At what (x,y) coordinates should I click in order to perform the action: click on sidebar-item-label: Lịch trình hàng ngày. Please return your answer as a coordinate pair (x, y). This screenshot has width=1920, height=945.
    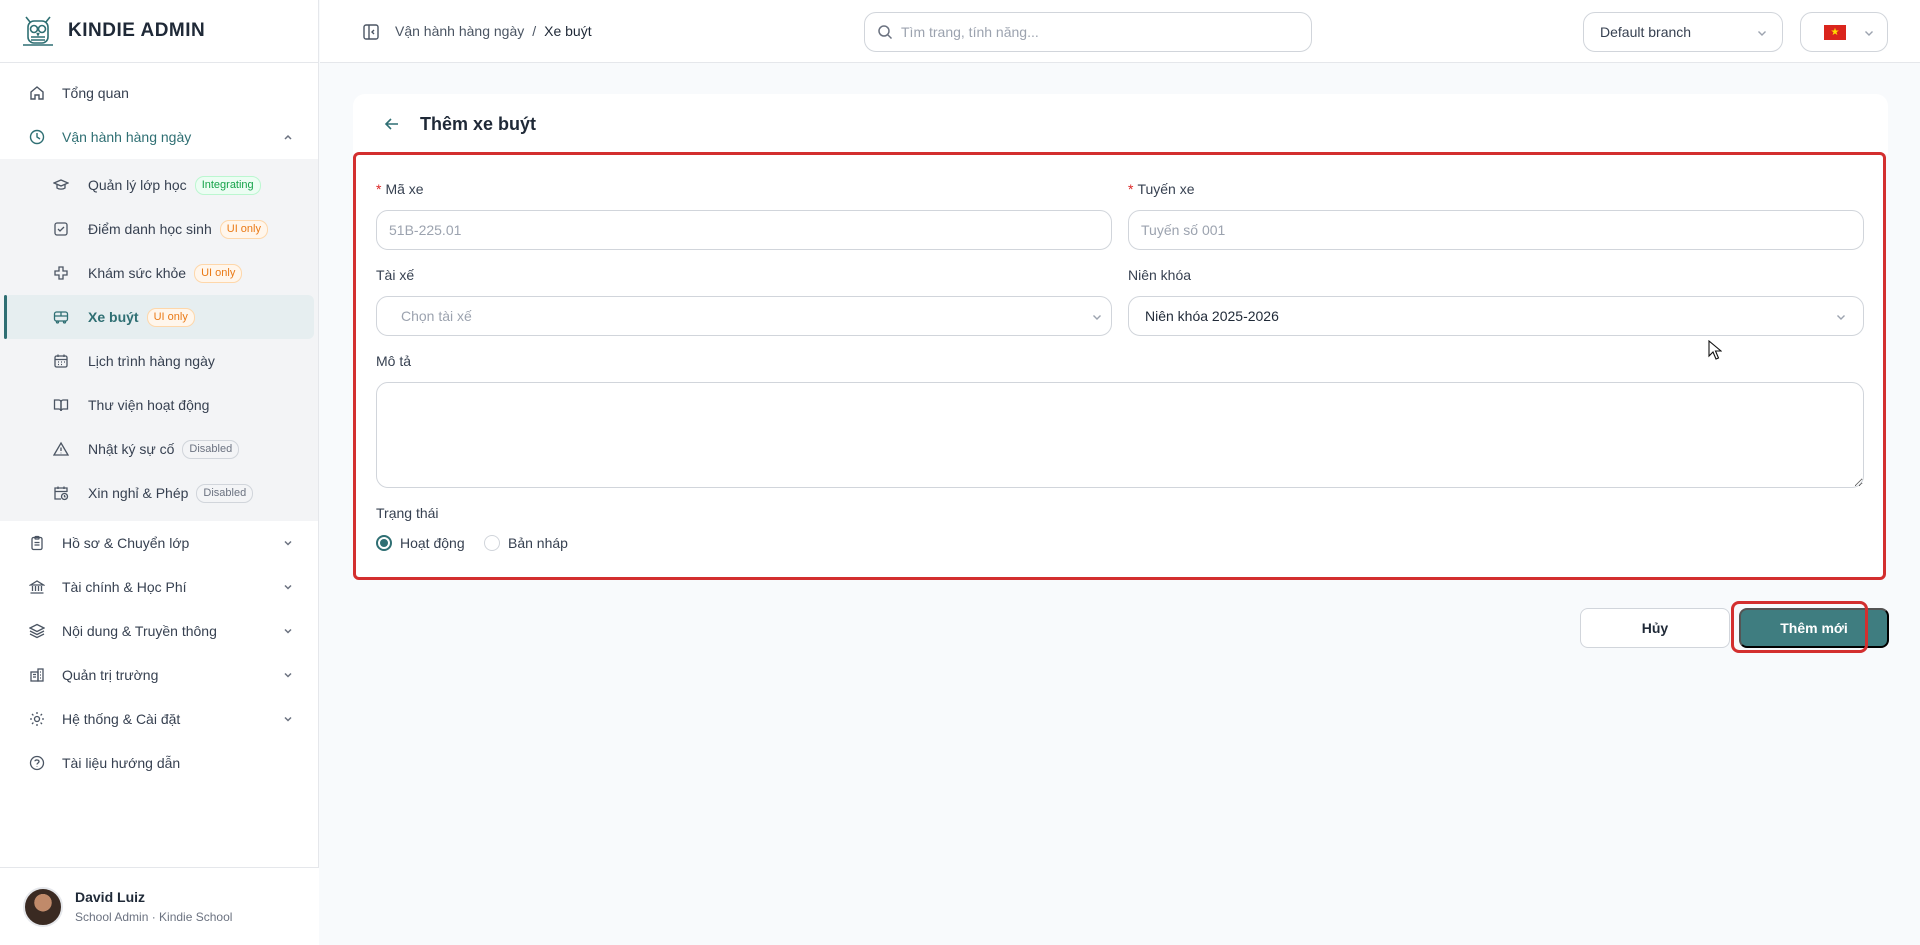
    Looking at the image, I should click on (151, 361).